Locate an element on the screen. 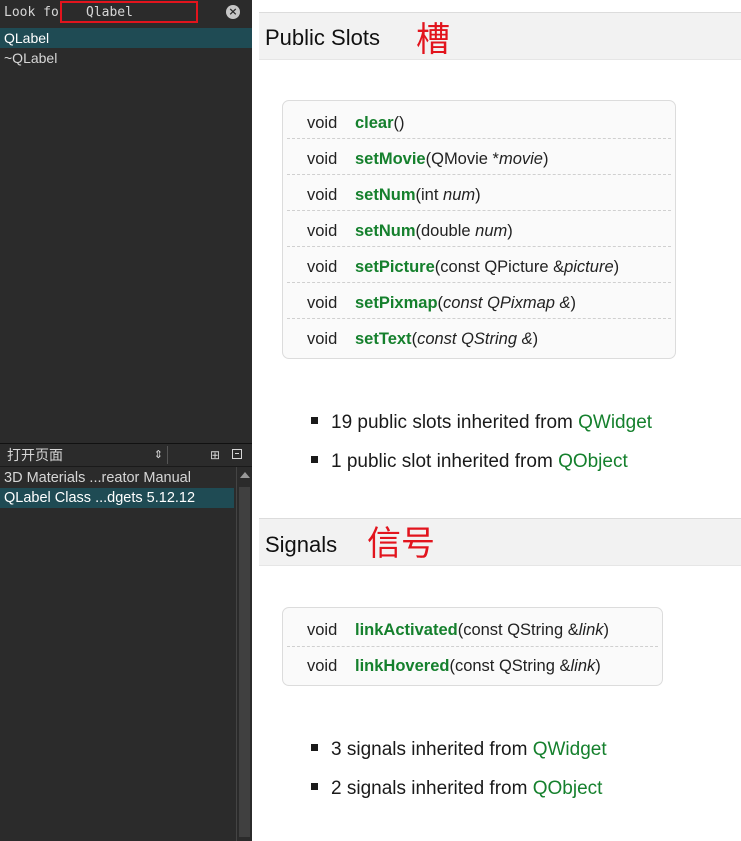 This screenshot has width=741, height=841. select-arrows-icon: ⇕ is located at coordinates (158, 455).